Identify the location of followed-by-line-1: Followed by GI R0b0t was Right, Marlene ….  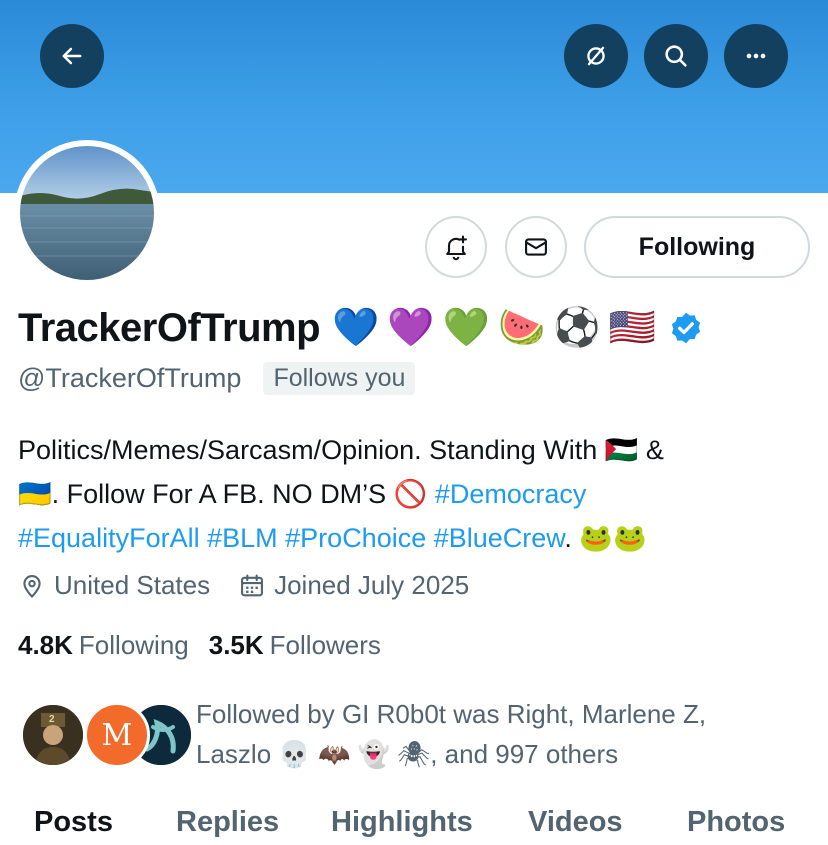
(451, 714).